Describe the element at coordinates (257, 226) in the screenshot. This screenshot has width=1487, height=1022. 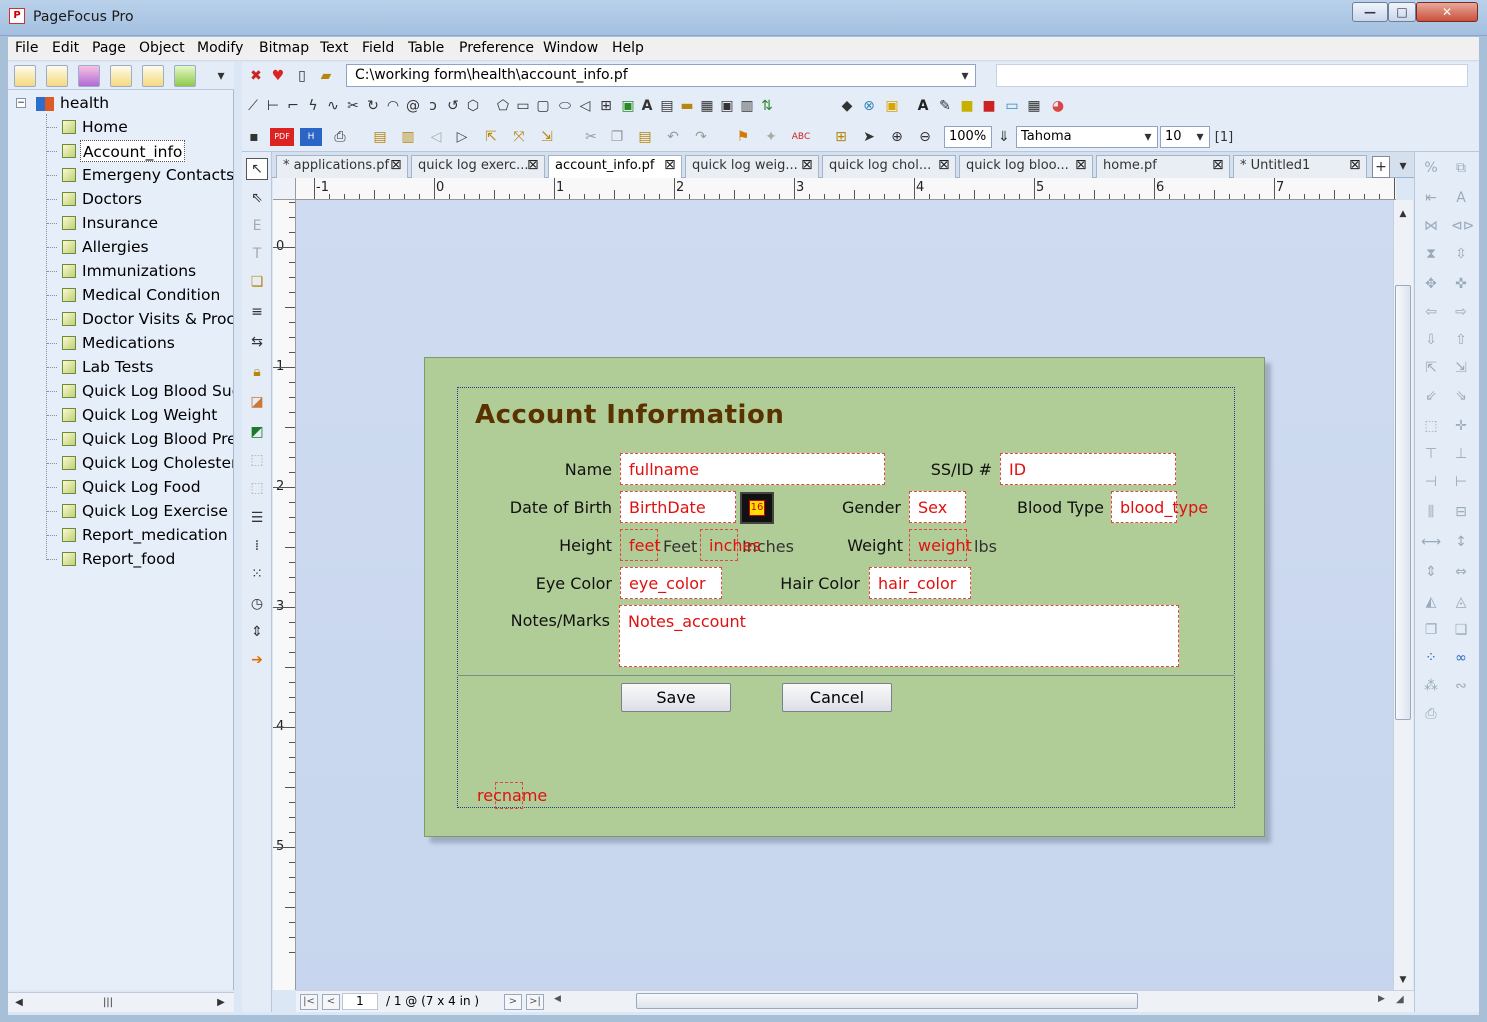
I see `edit-text-icon: E` at that location.